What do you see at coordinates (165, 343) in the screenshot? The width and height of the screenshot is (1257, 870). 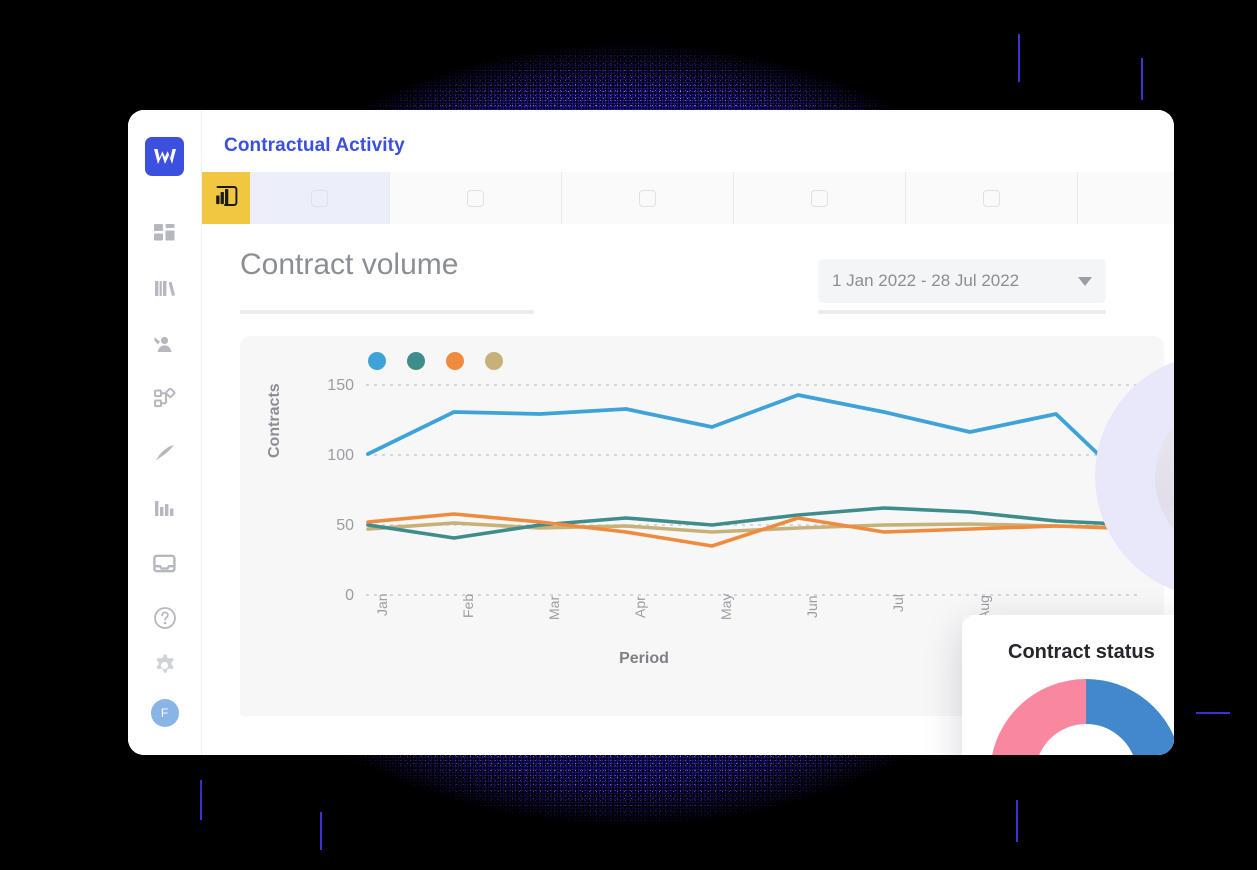 I see `sidebar-item-people` at bounding box center [165, 343].